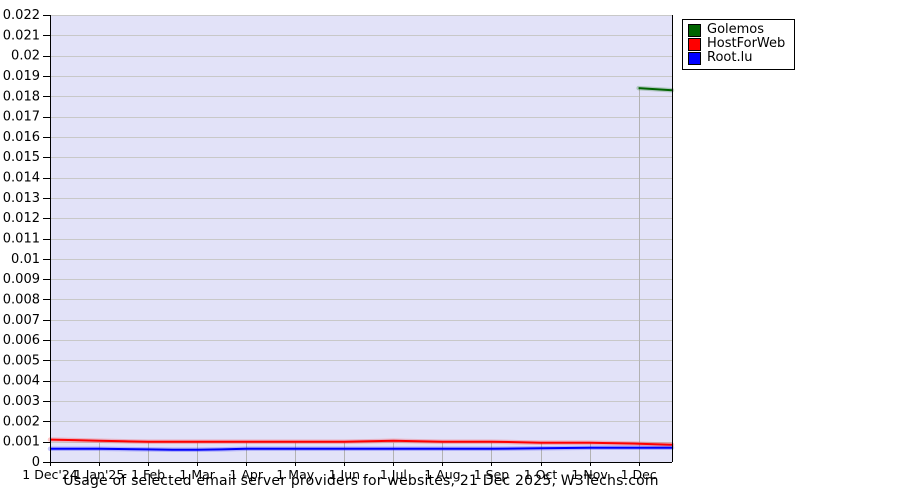  What do you see at coordinates (746, 43) in the screenshot?
I see `legend-label-hostforweb: HostForWeb` at bounding box center [746, 43].